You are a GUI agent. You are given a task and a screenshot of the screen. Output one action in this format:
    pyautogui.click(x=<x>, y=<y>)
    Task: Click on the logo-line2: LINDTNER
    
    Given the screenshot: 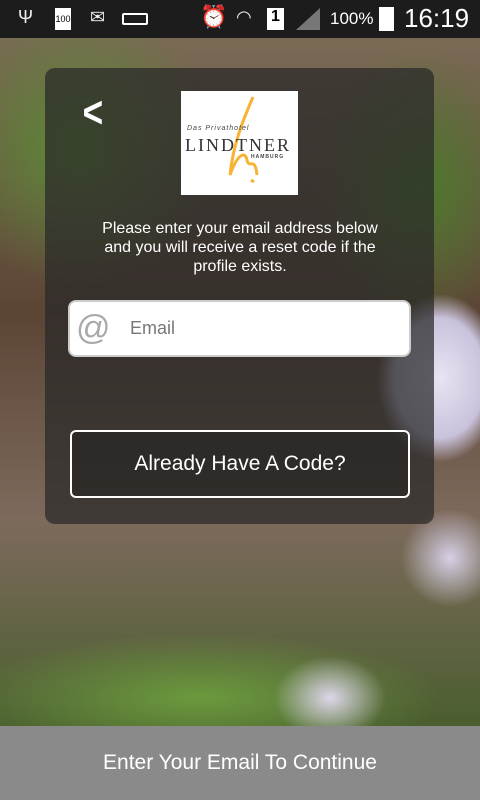 What is the action you would take?
    pyautogui.click(x=238, y=145)
    